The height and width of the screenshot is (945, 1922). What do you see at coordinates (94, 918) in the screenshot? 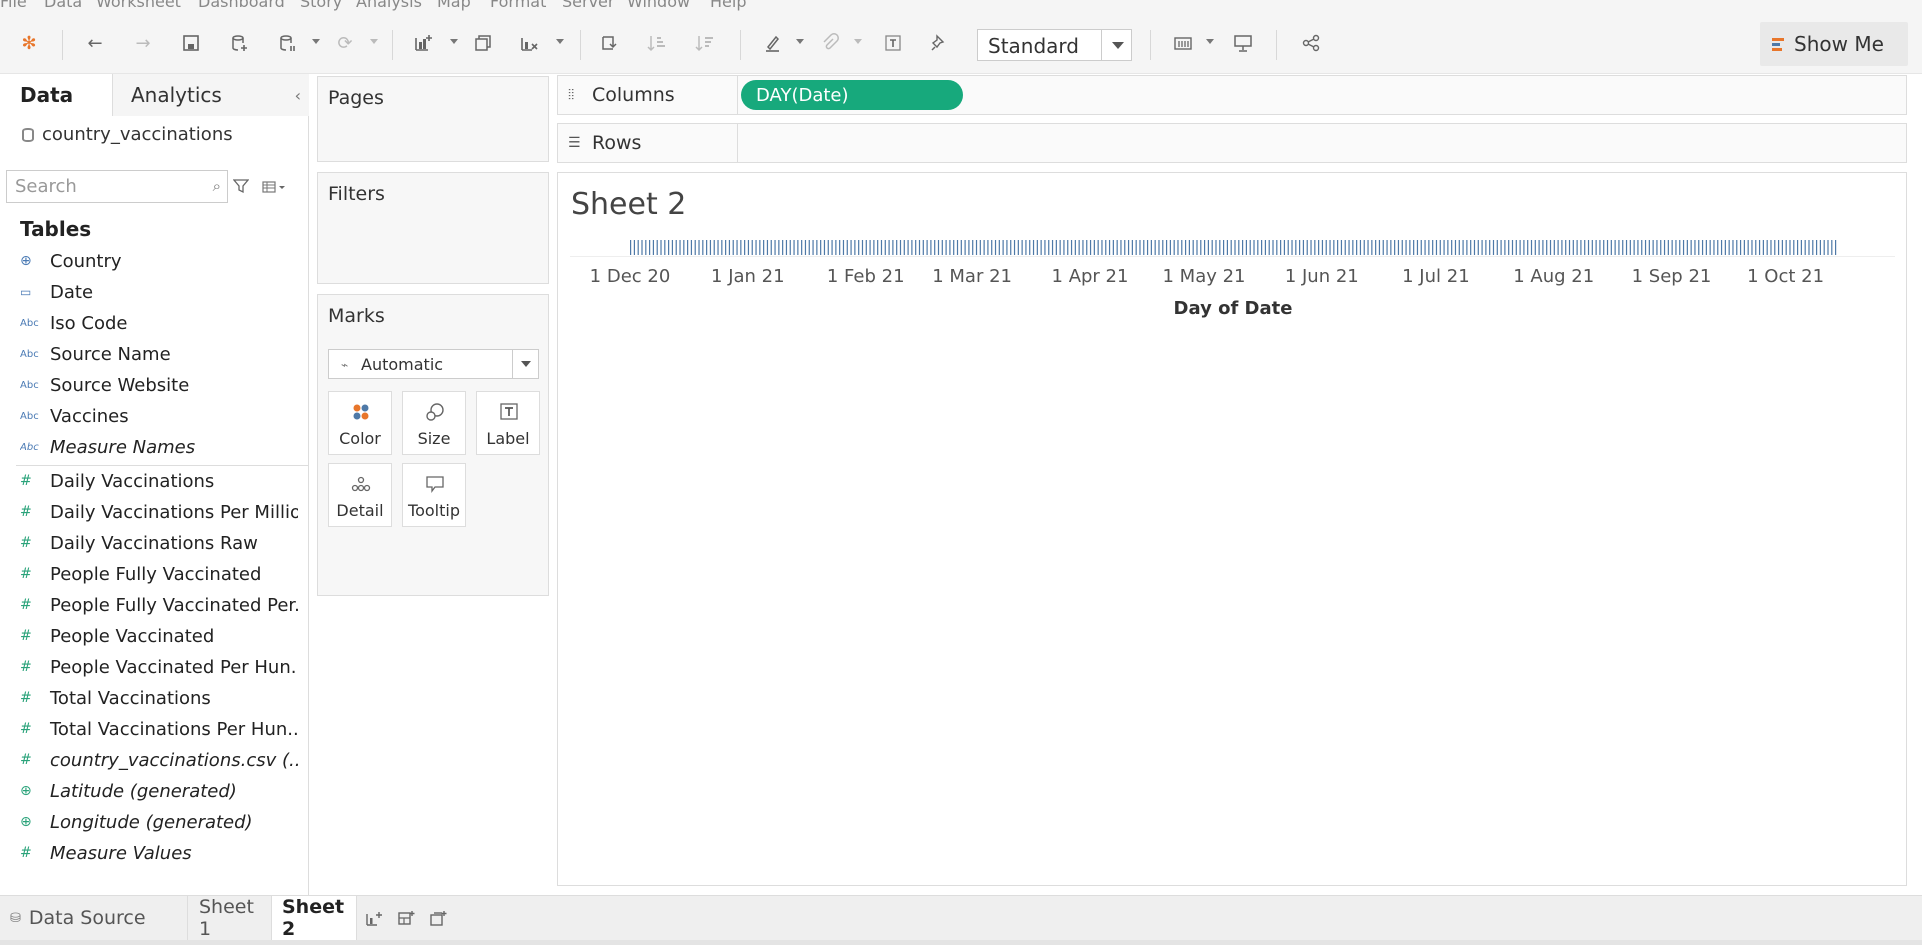
I see `data-source-tab: ⛁ Data Source` at bounding box center [94, 918].